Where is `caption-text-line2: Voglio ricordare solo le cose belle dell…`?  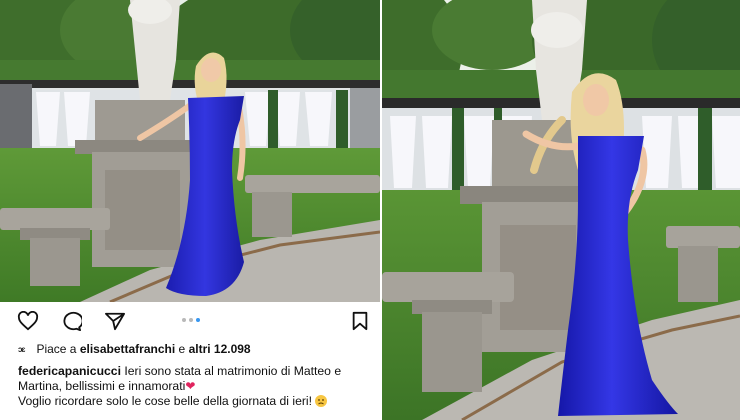 caption-text-line2: Voglio ricordare solo le cose belle dell… is located at coordinates (165, 401).